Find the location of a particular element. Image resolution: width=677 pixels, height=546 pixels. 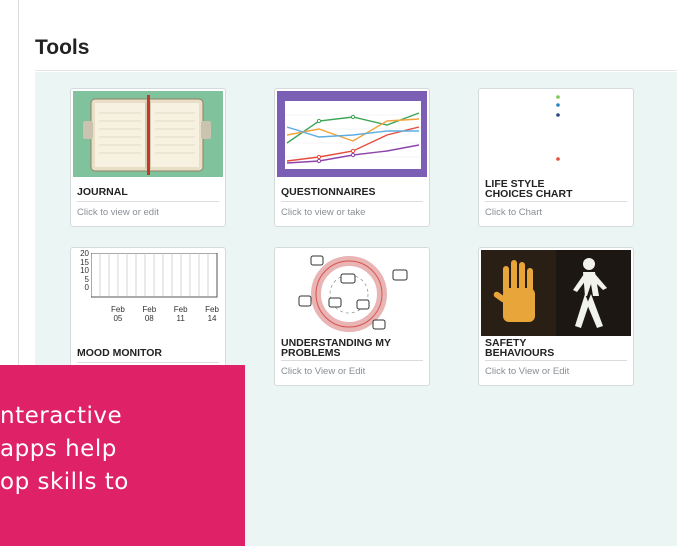

tool-card-safety-behaviours: SAFETY BEHAVIOURS Click to View or Edit is located at coordinates (556, 316).